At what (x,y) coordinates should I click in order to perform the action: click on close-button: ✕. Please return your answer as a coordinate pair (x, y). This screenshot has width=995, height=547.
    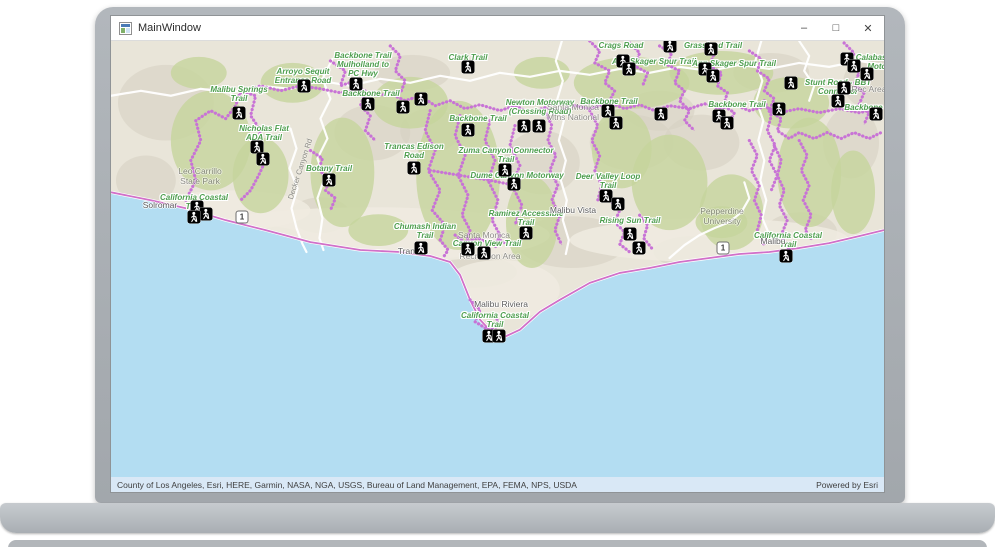
    Looking at the image, I should click on (868, 28).